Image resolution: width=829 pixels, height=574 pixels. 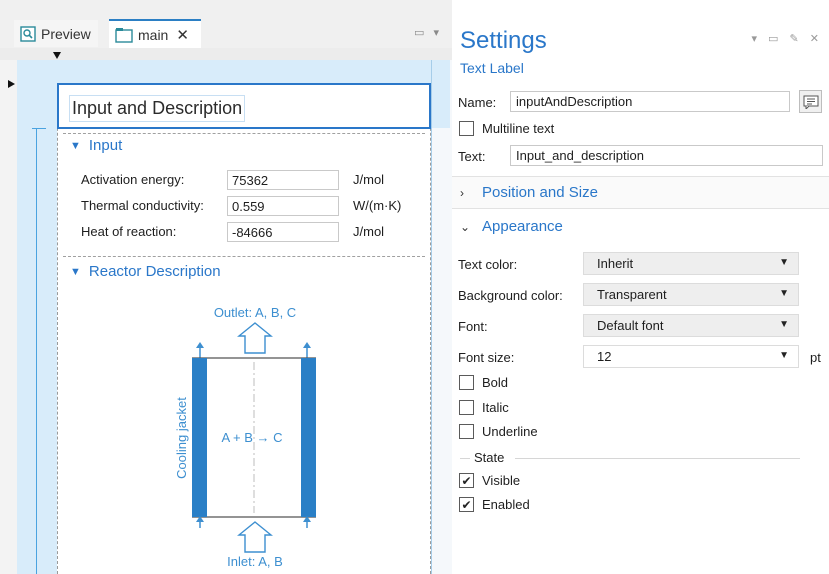 What do you see at coordinates (142, 205) in the screenshot?
I see `thermal-conductivity-label: Thermal conductivity:` at bounding box center [142, 205].